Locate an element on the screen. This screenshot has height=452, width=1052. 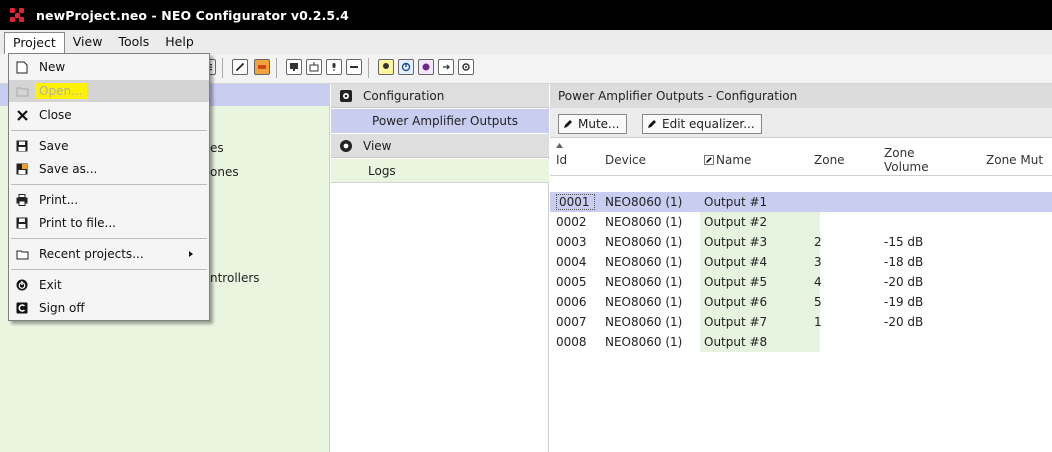
table-row: 0005 NEO8060 (1) Output #5 4 -20 dB is located at coordinates (801, 282).